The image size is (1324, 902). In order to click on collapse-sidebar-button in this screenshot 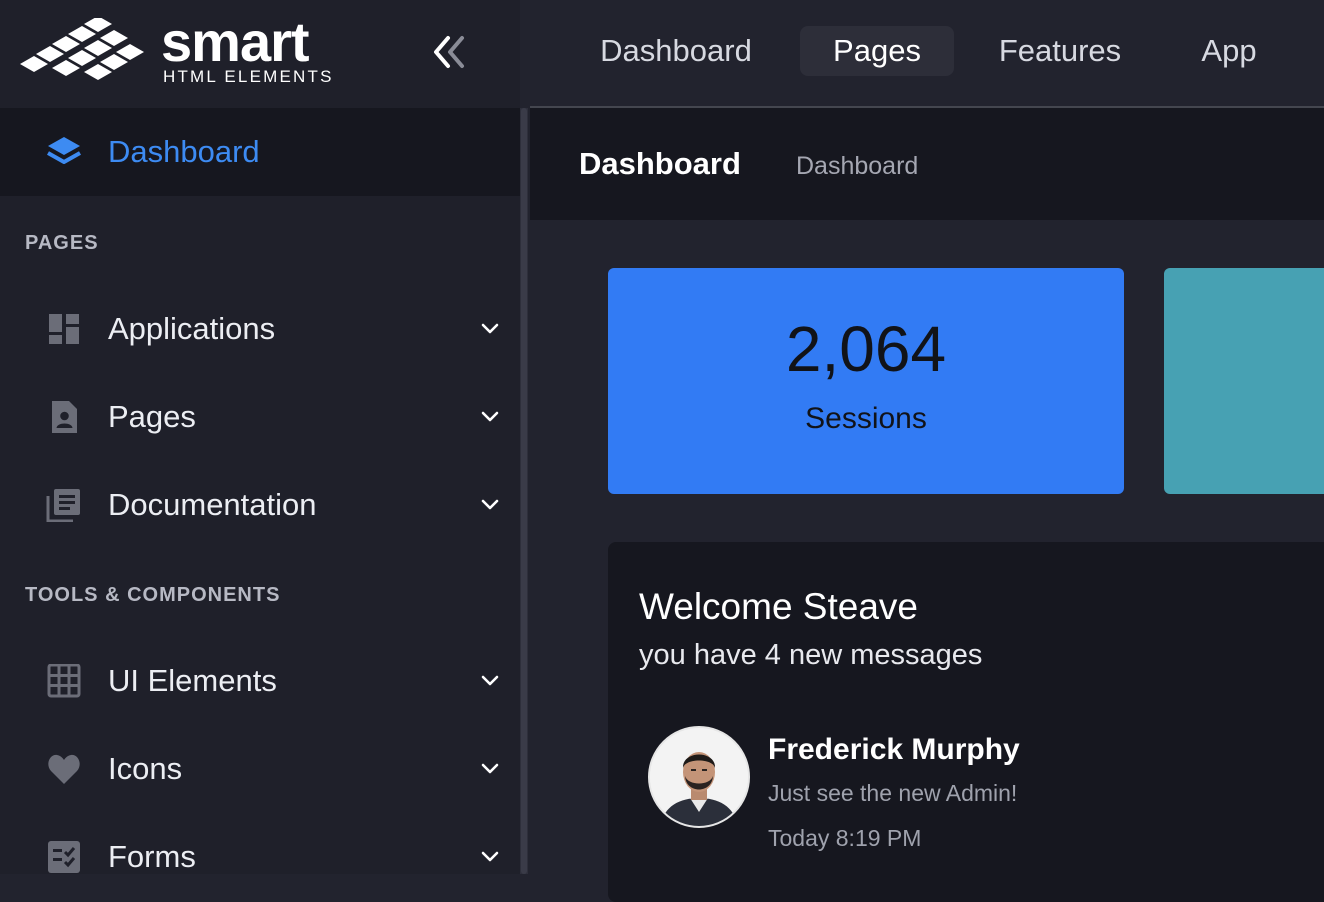, I will do `click(450, 52)`.